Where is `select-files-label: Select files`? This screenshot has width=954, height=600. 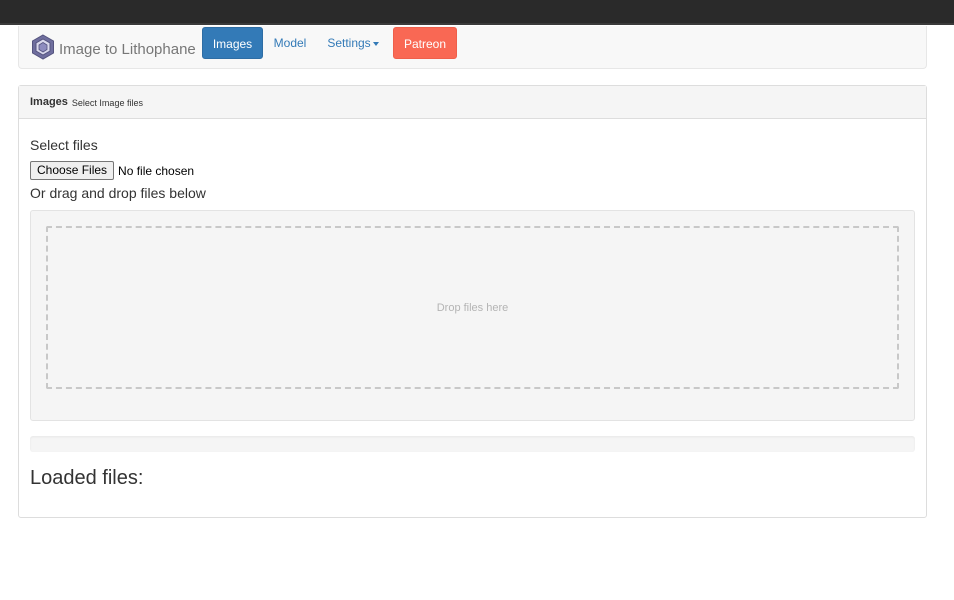 select-files-label: Select files is located at coordinates (64, 145).